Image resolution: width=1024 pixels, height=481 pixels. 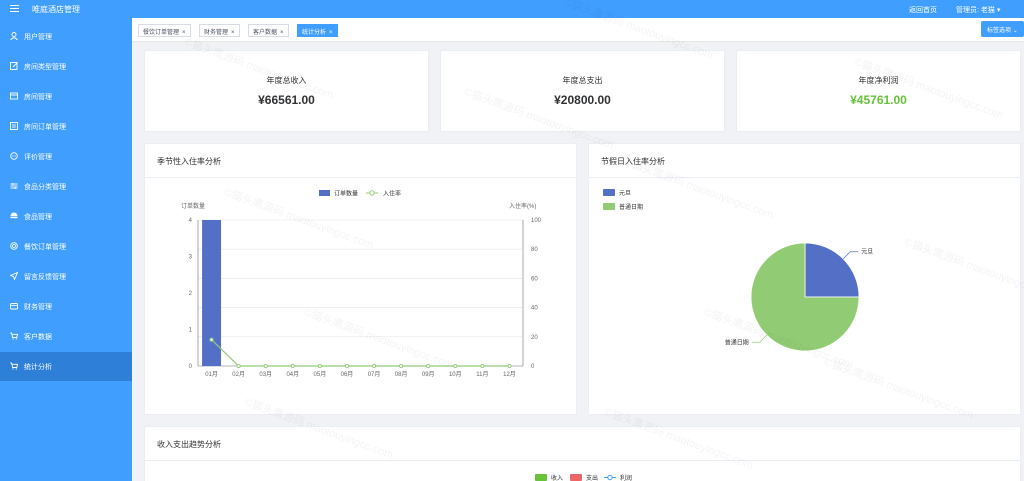 What do you see at coordinates (14, 246) in the screenshot?
I see `dining-icon` at bounding box center [14, 246].